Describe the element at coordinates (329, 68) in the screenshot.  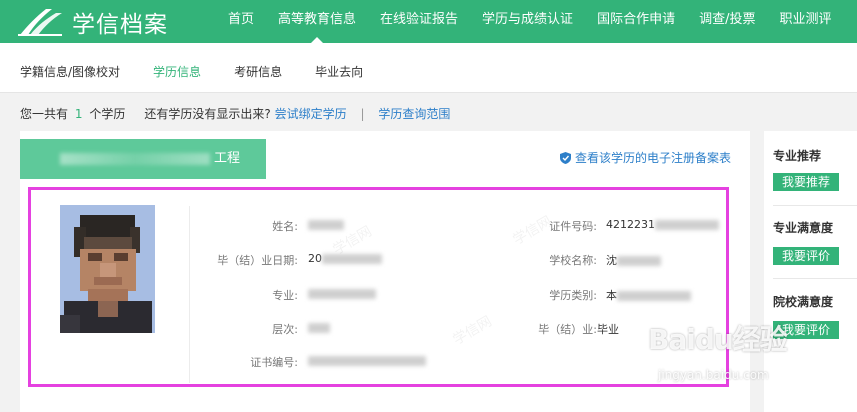
I see `subnav-graduate-destination: 毕业去向` at that location.